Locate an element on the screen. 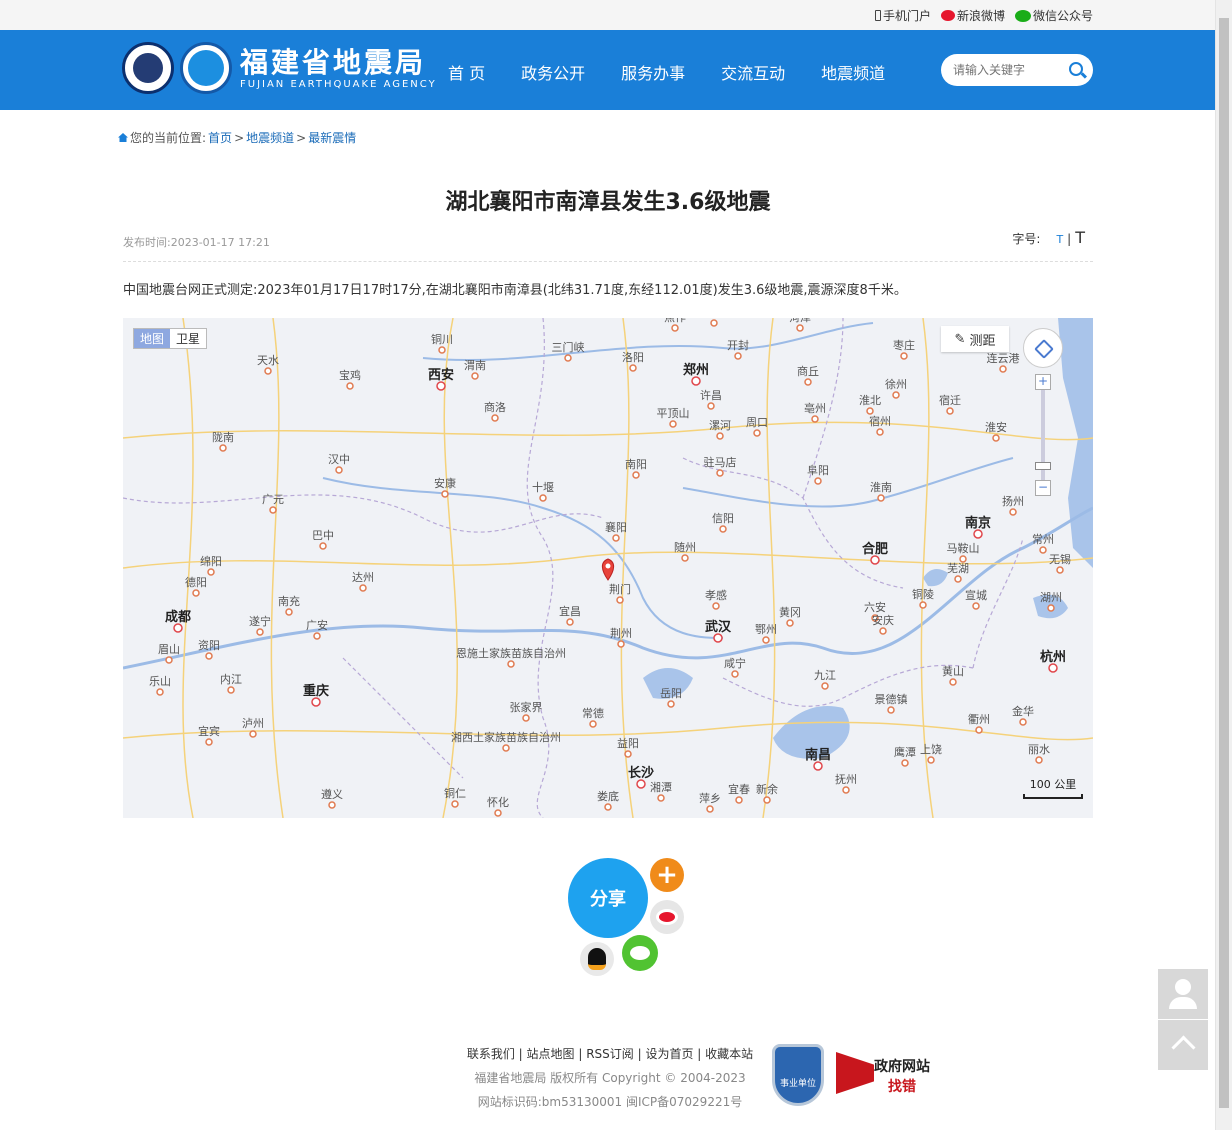 This screenshot has width=1232, height=1130. city-常德-label: 常德 is located at coordinates (593, 713).